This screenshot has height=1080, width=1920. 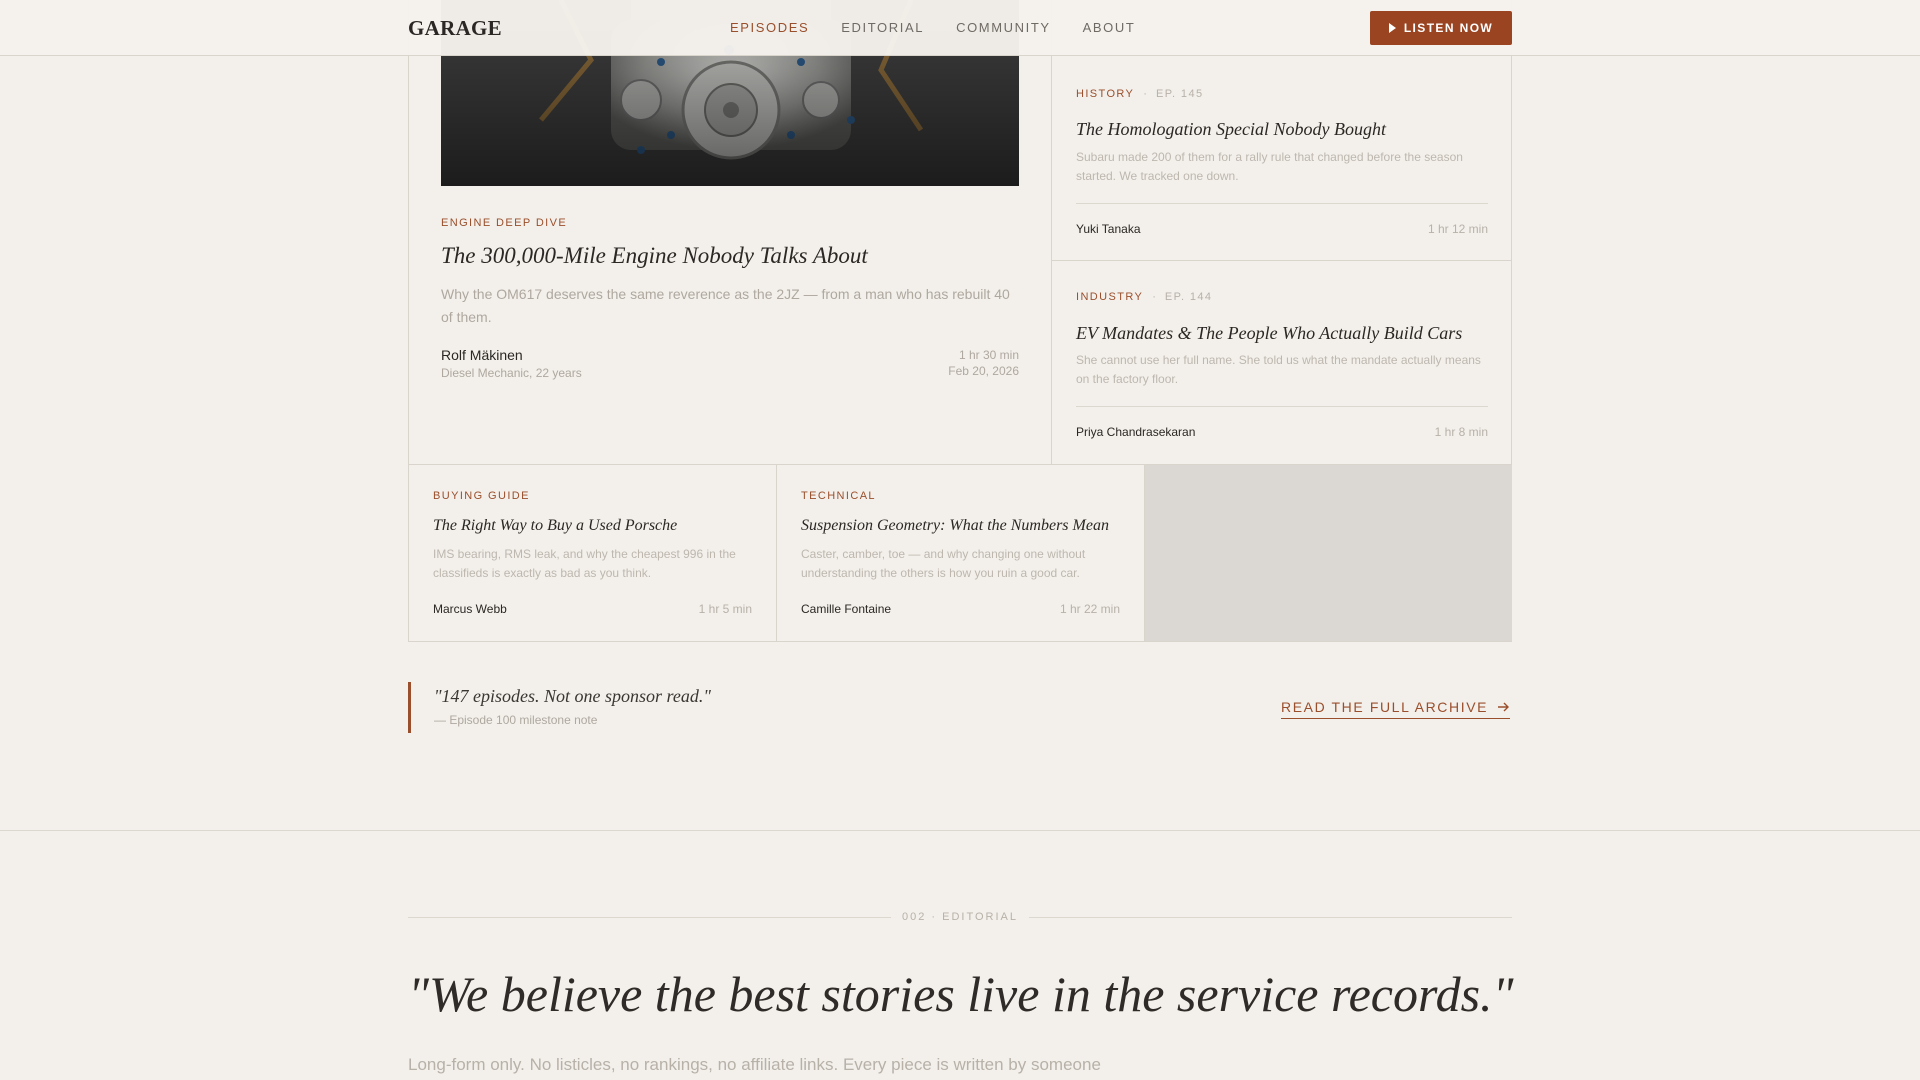 I want to click on main-nav: EPISODES EDITORIAL COMMUNITY ABOUT, so click(x=932, y=27).